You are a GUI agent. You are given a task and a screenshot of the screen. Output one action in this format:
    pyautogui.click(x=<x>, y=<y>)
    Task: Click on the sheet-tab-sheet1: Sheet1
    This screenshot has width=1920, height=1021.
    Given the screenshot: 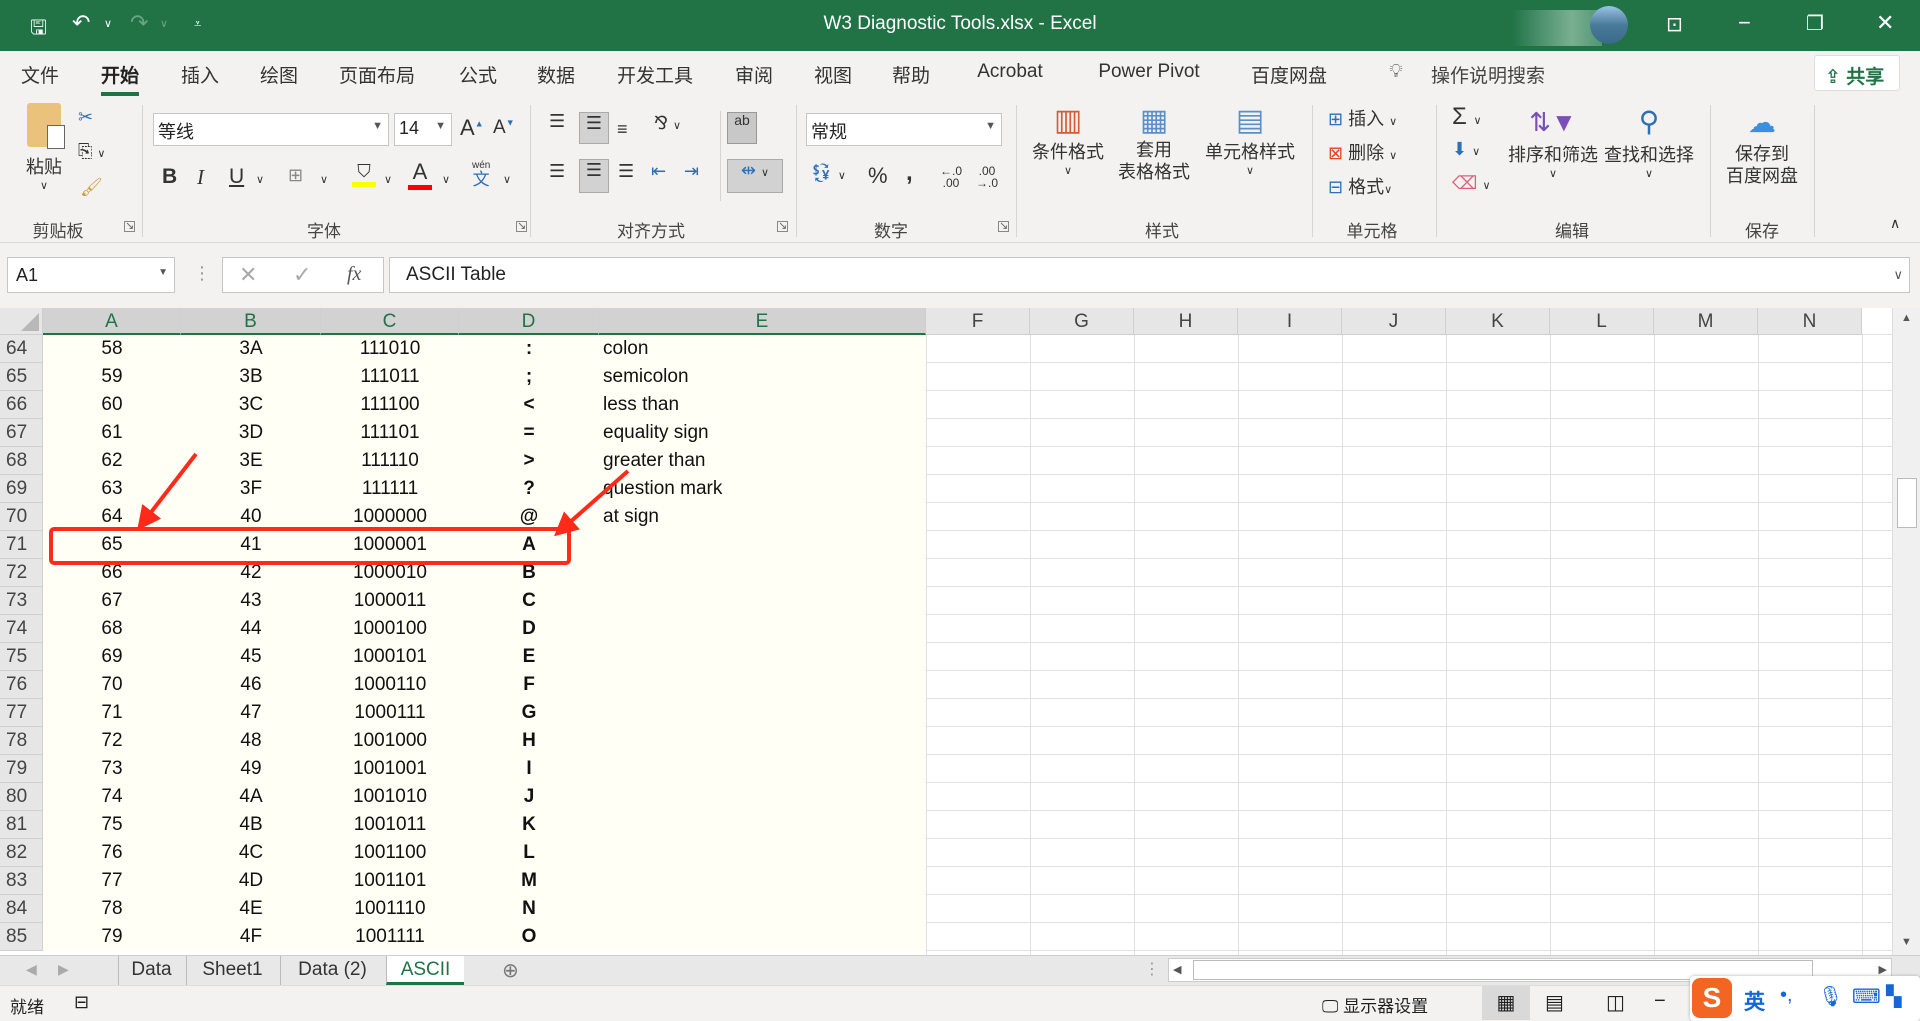 What is the action you would take?
    pyautogui.click(x=232, y=970)
    